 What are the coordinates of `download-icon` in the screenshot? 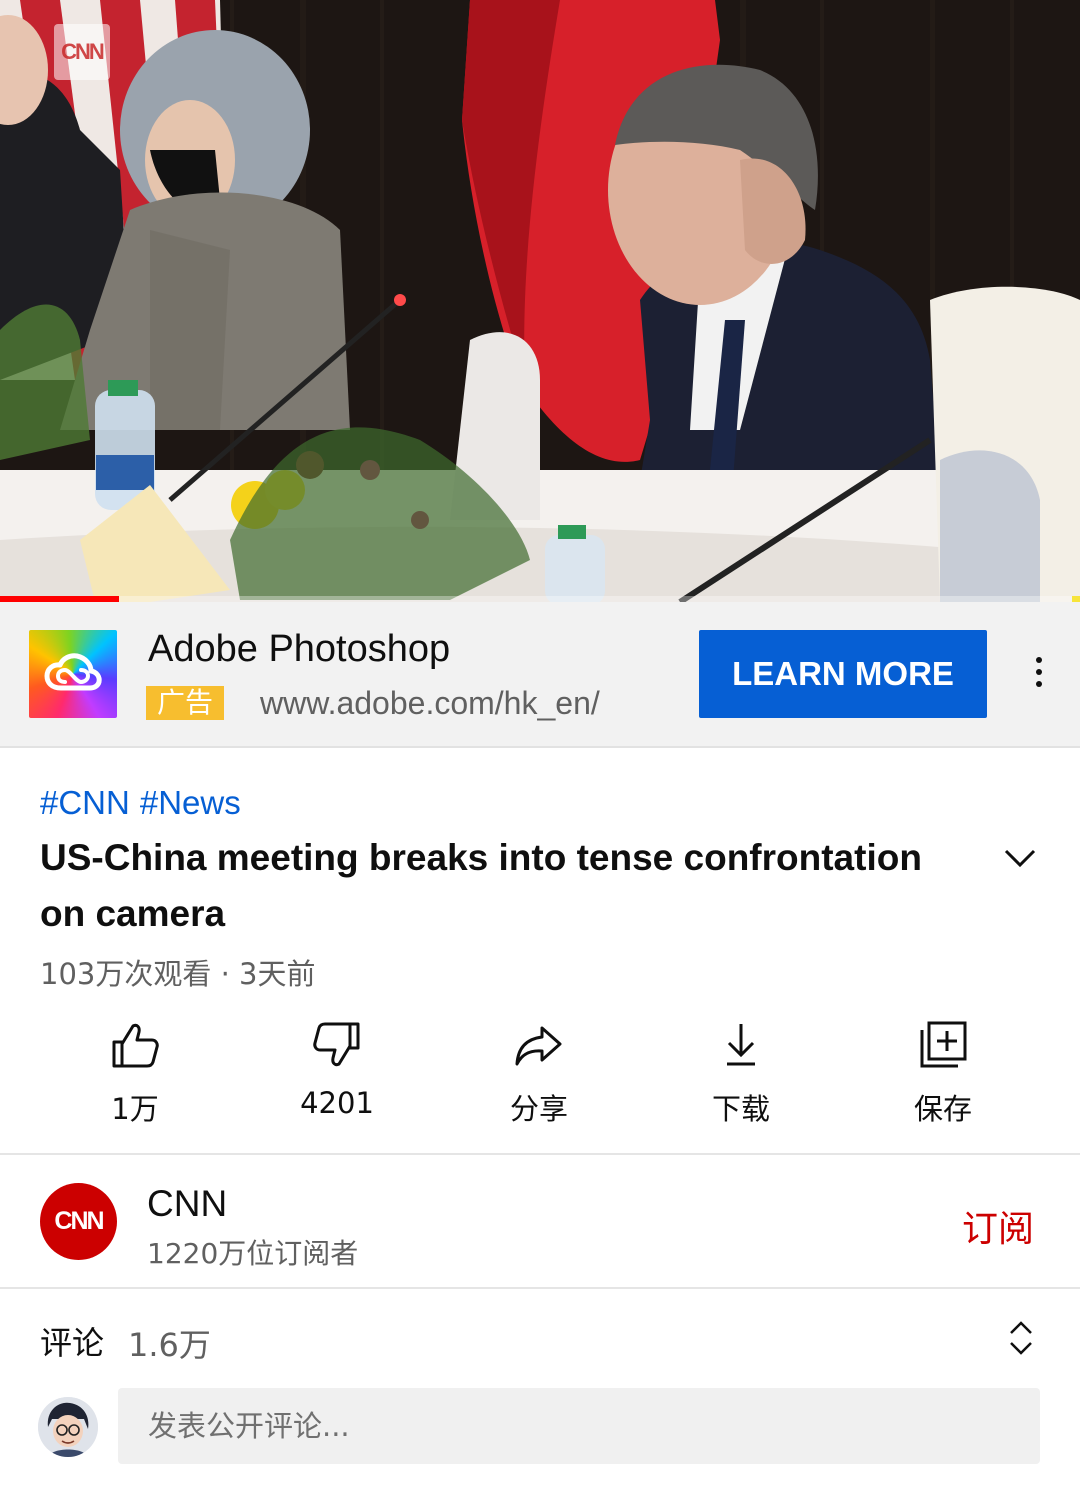 It's located at (741, 1045).